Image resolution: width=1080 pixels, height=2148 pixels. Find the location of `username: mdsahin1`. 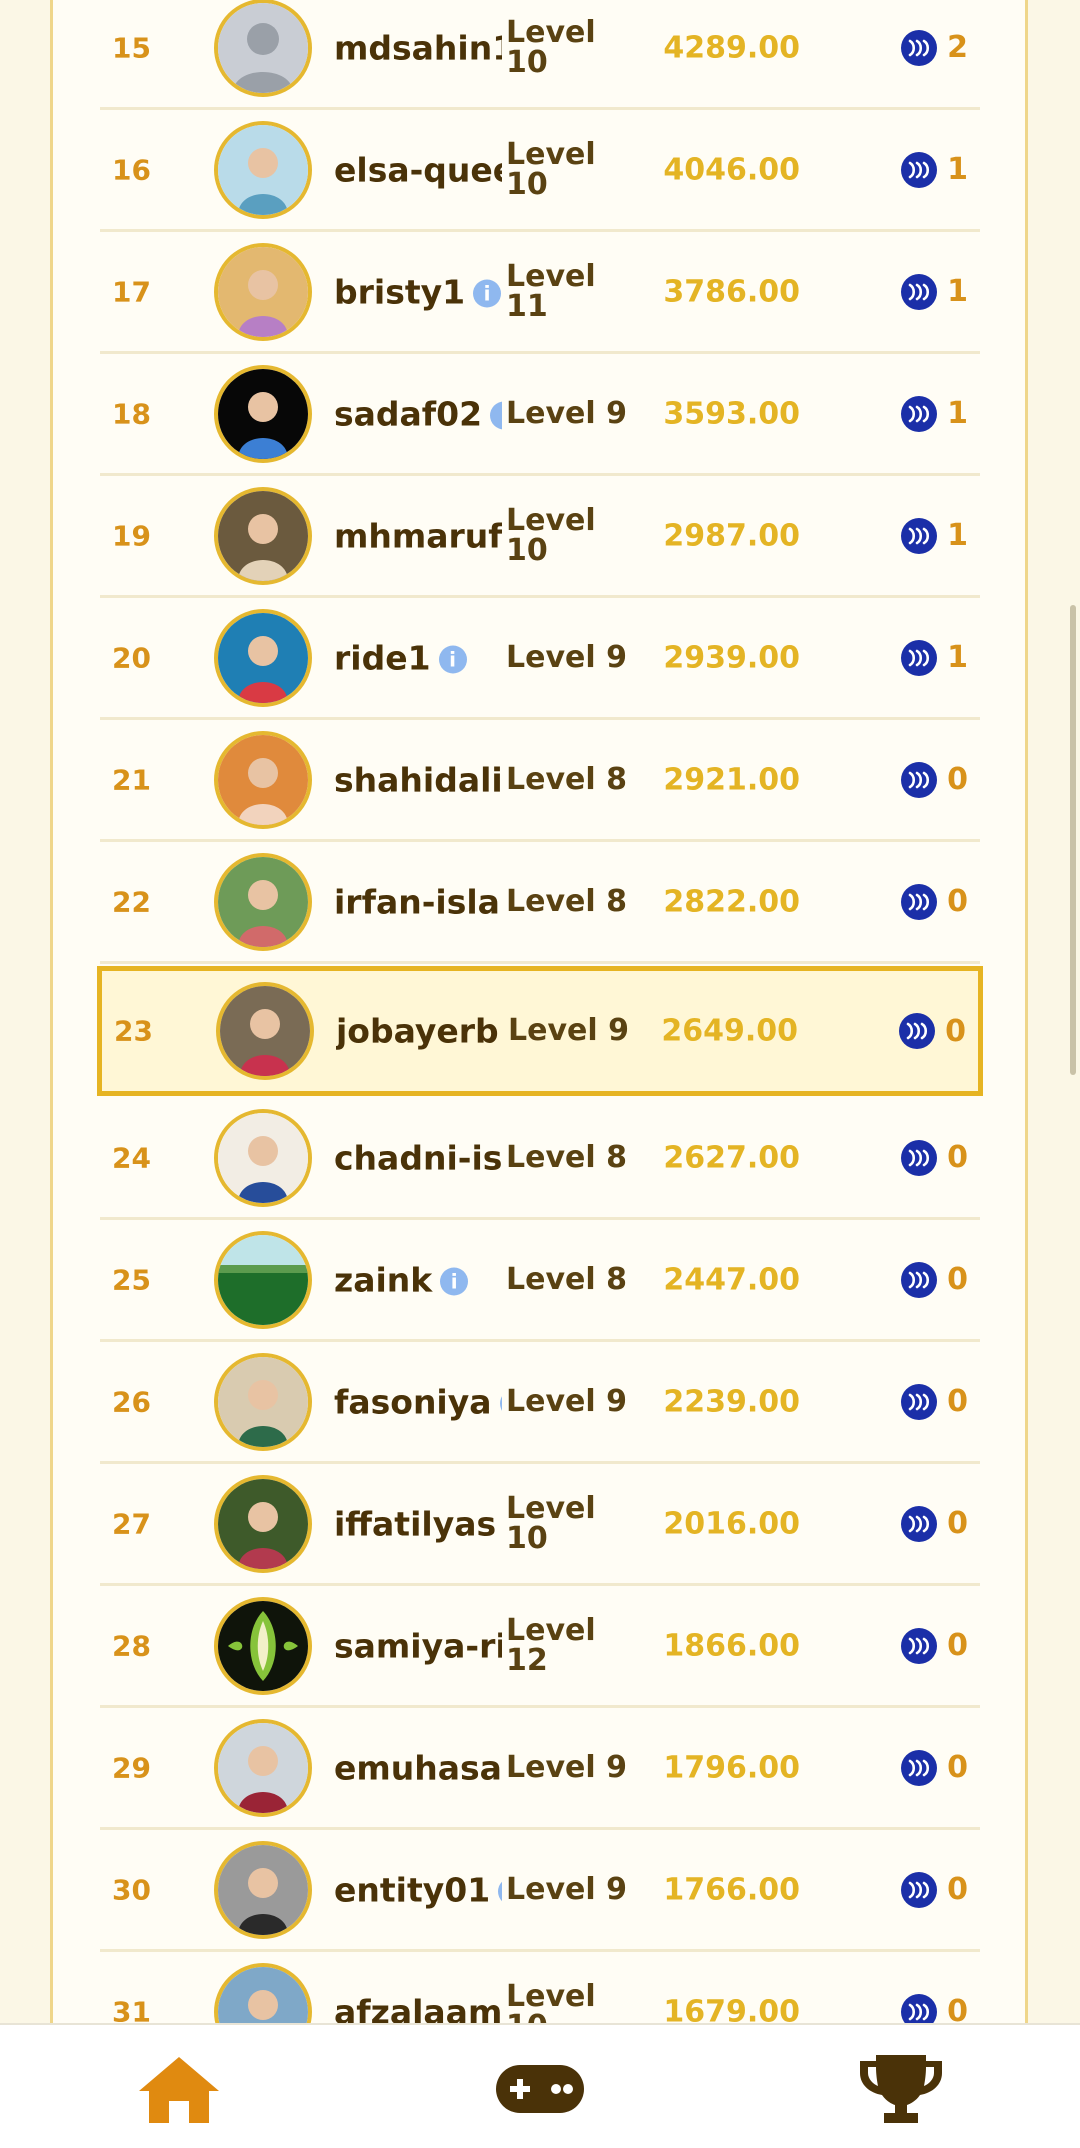

username: mdsahin1 is located at coordinates (418, 47).